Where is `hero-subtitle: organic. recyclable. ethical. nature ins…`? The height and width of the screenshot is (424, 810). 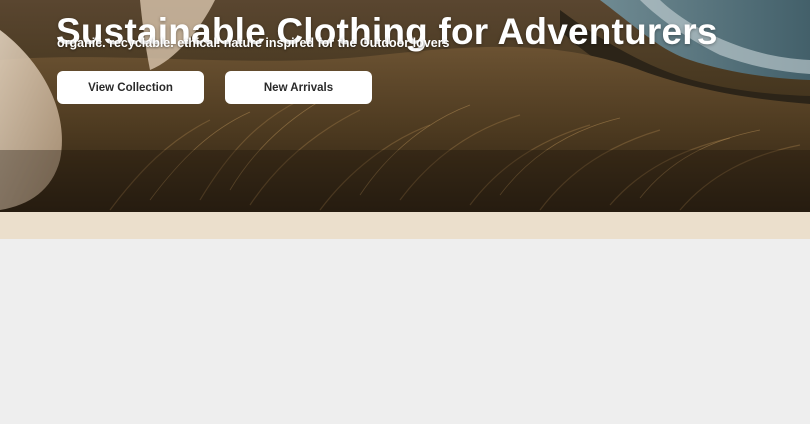 hero-subtitle: organic. recyclable. ethical. nature ins… is located at coordinates (253, 43).